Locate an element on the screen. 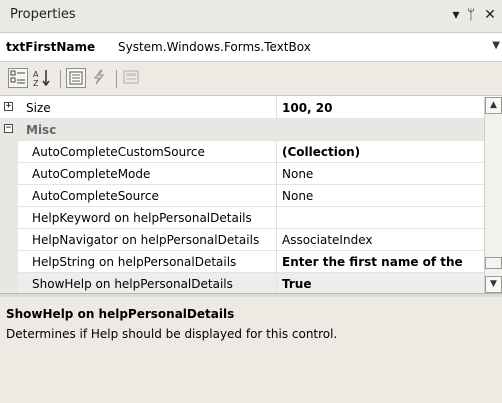 This screenshot has height=403, width=502. property-row-selected: ShowHelp on helpPersonalDetails True is located at coordinates (242, 284).